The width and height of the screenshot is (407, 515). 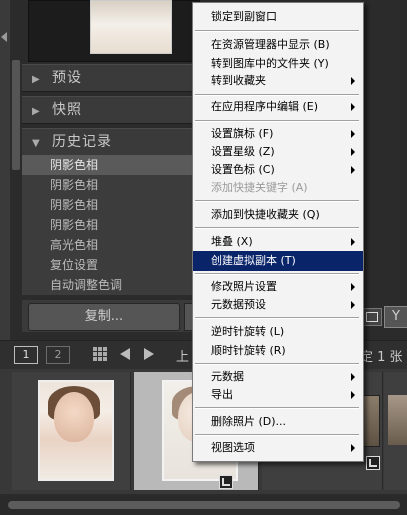 I want to click on menu-item-label: 添加快捷关键字 (A), so click(x=259, y=187).